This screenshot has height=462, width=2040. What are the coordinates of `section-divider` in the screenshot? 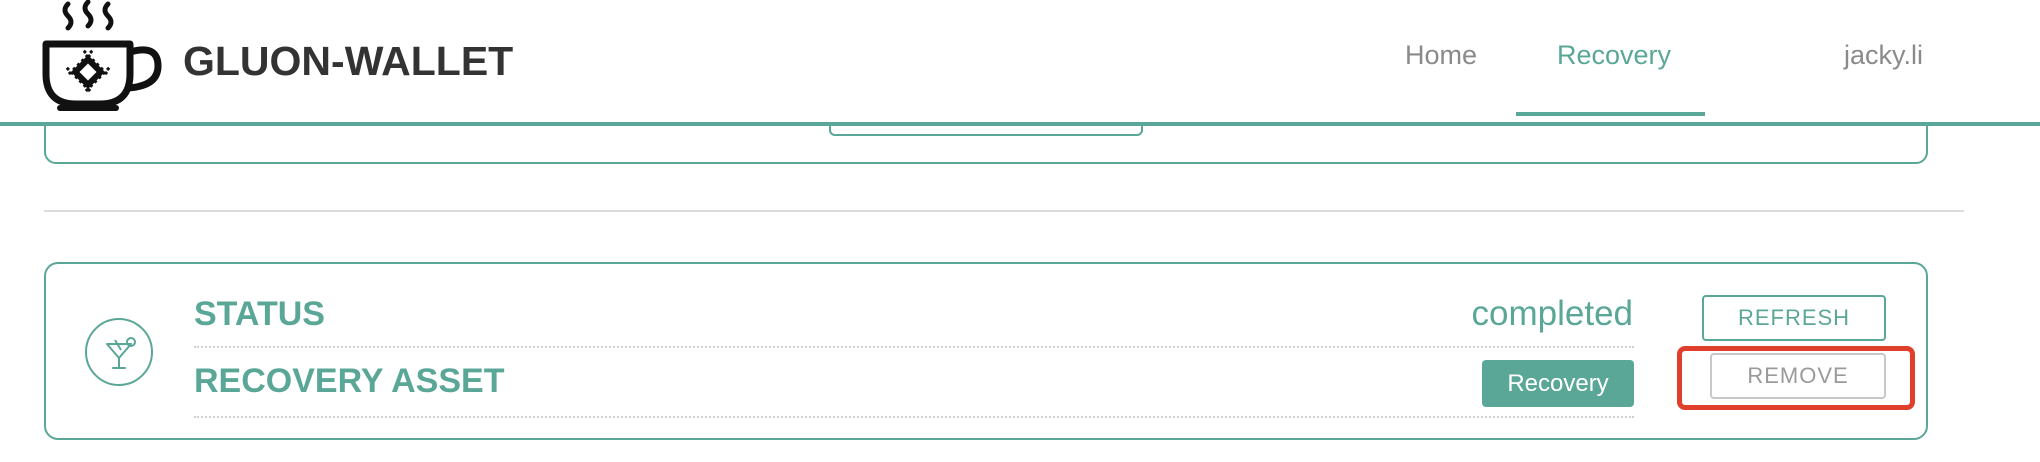 It's located at (1004, 211).